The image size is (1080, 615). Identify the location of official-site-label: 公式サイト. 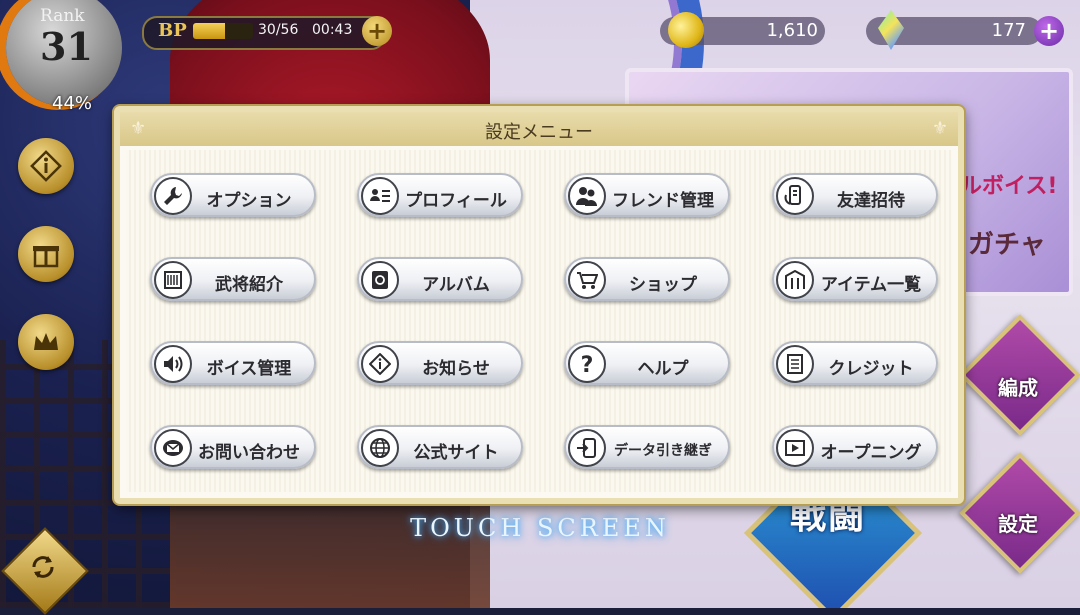
(456, 453).